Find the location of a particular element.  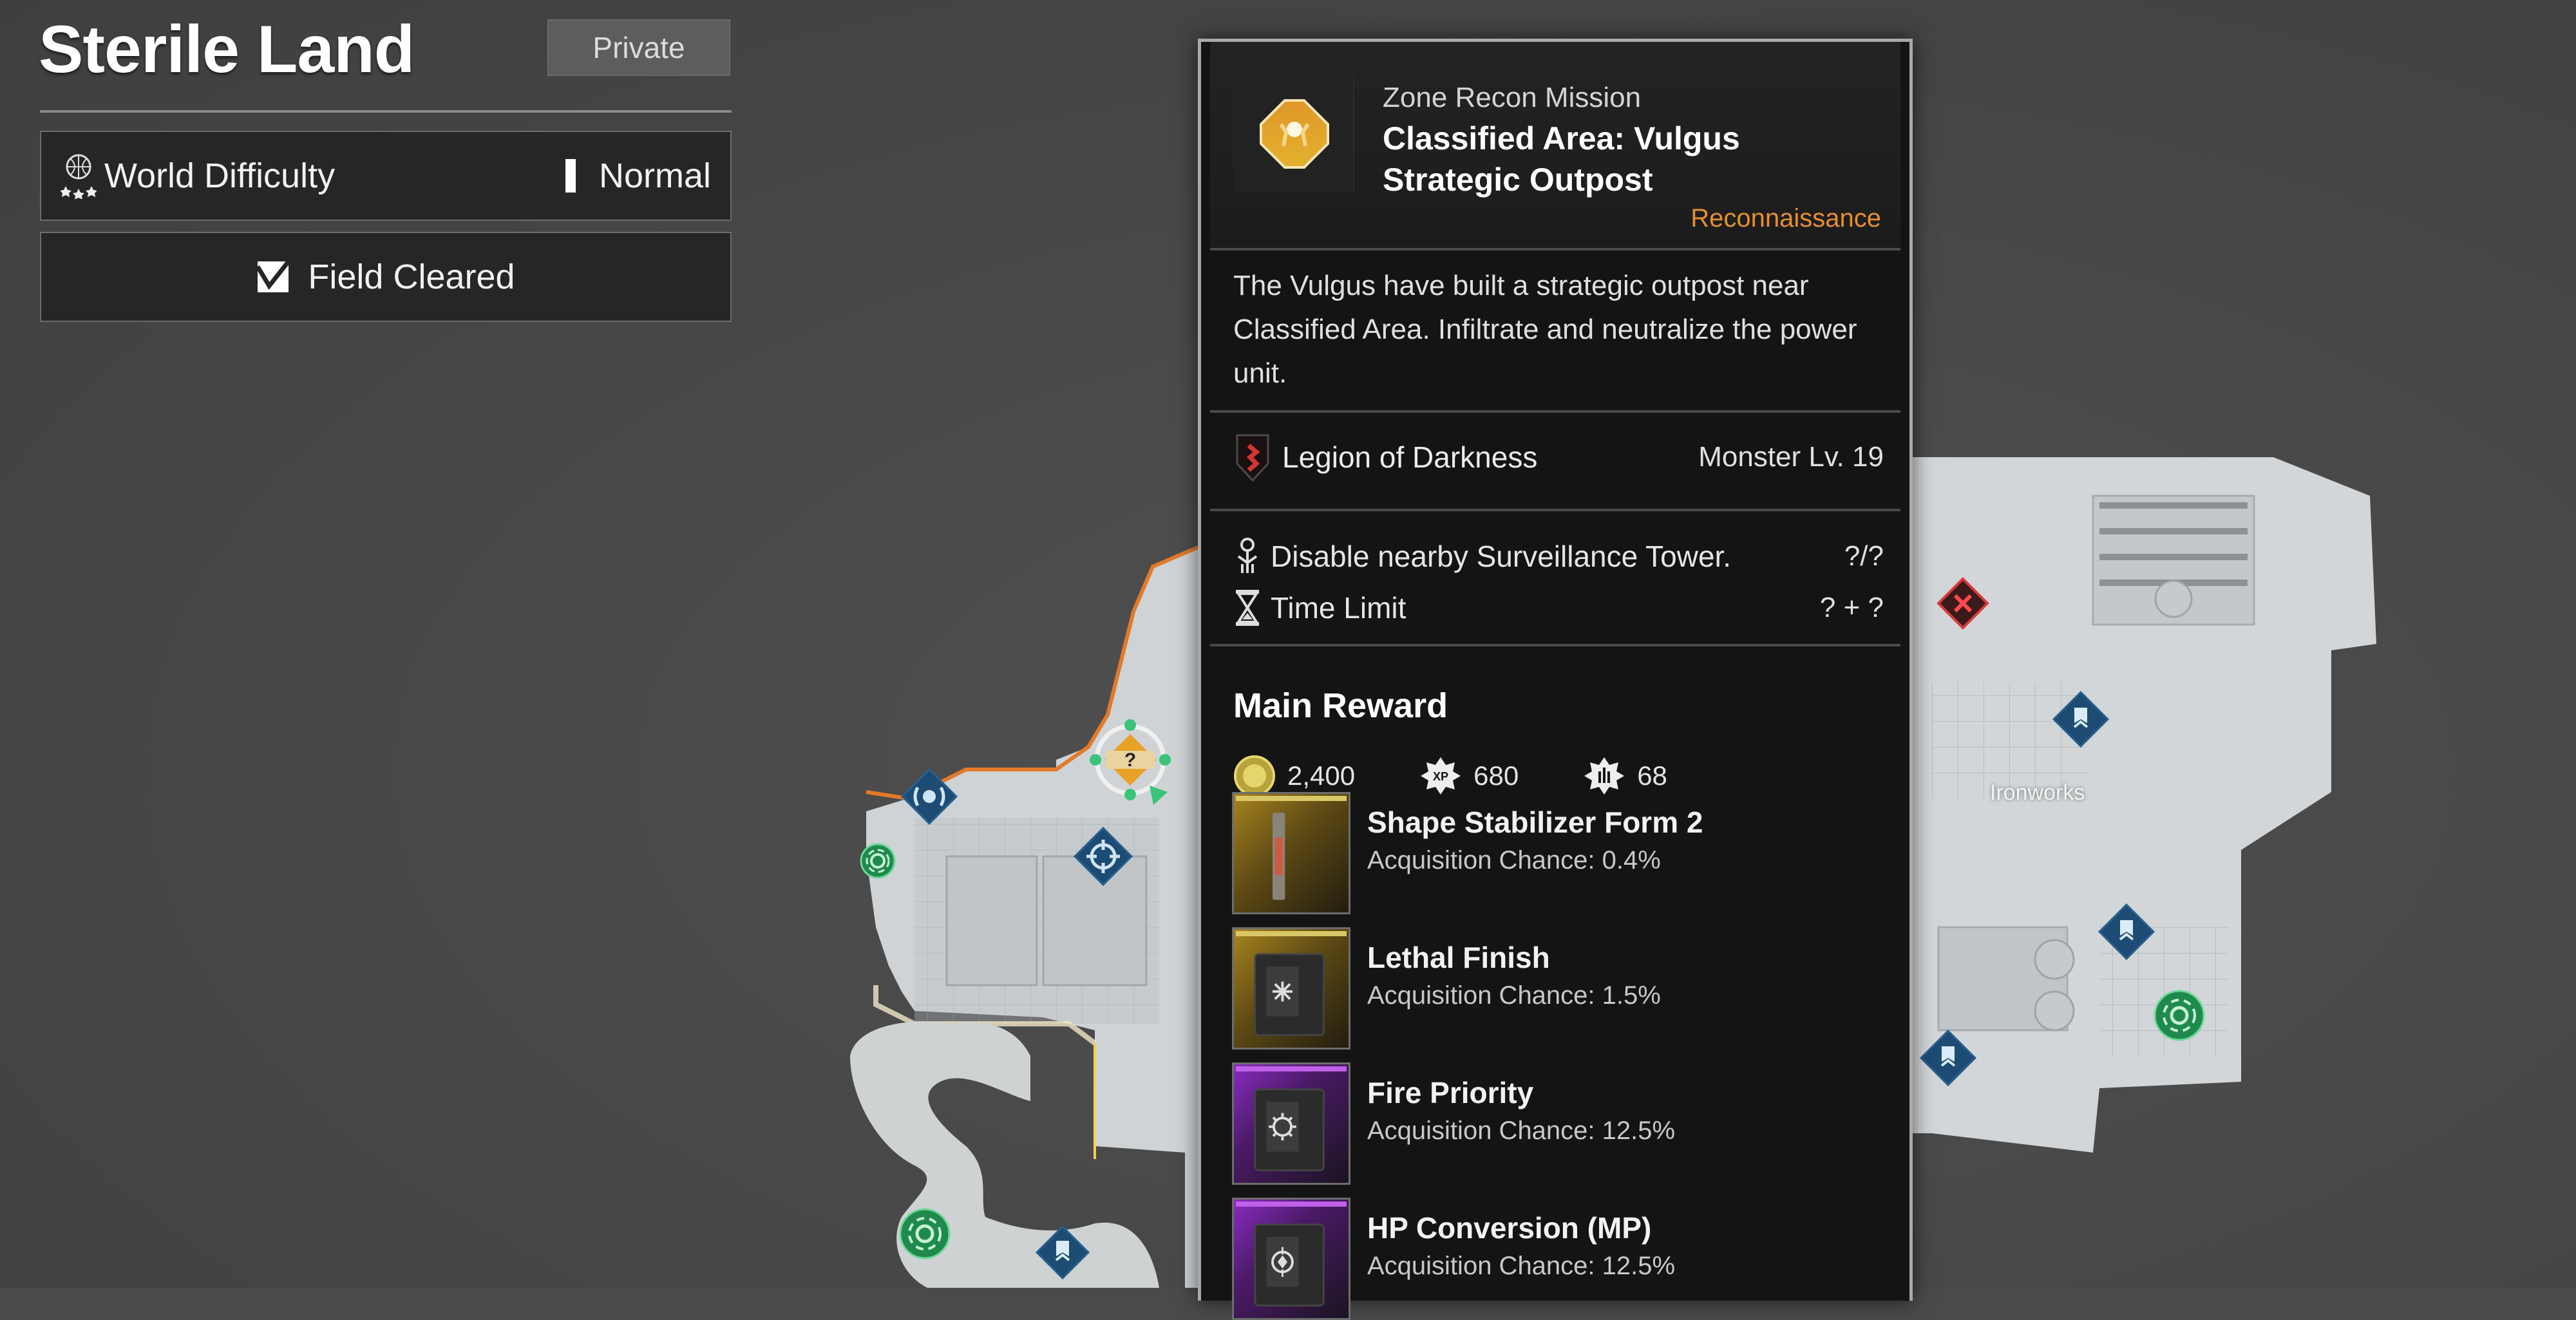

objective-text: Time Limit is located at coordinates (1339, 608).